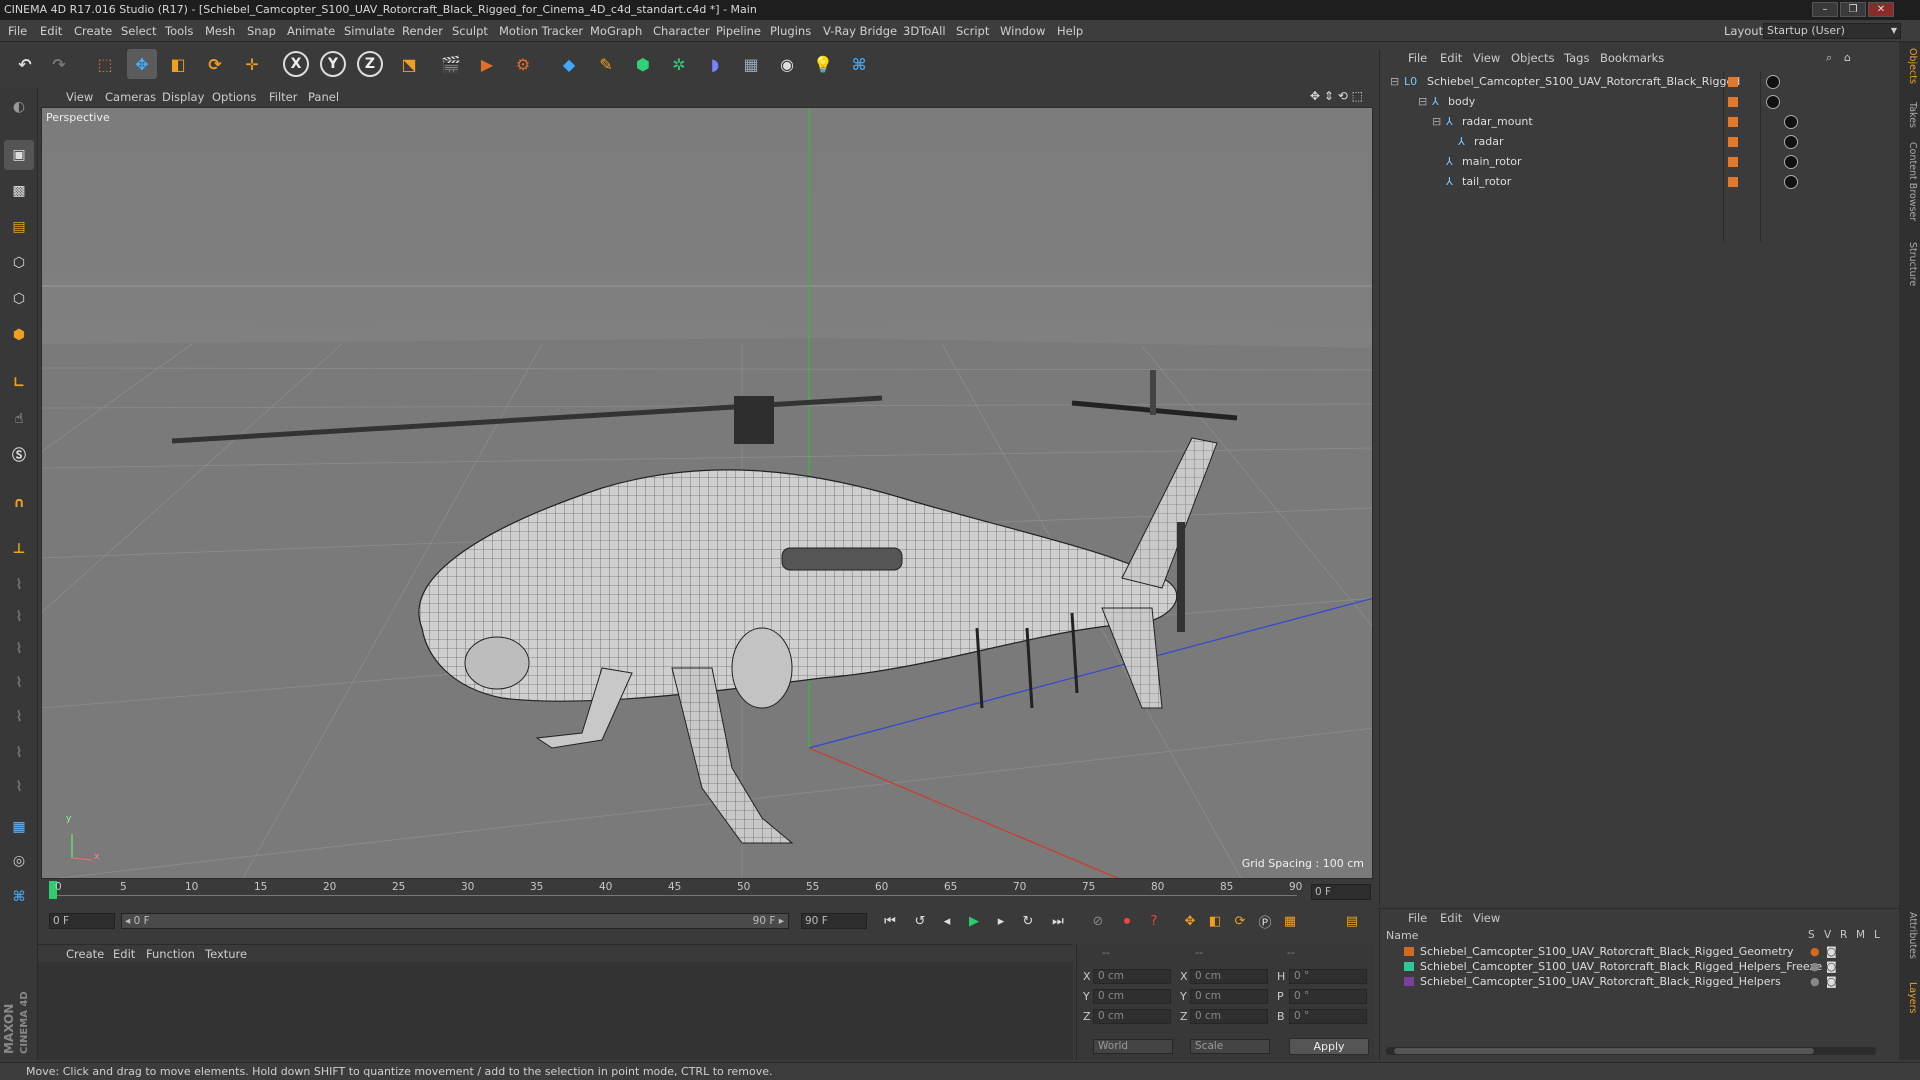 Image resolution: width=1920 pixels, height=1080 pixels. What do you see at coordinates (1133, 1046) in the screenshot?
I see `coordinate-space-select: World` at bounding box center [1133, 1046].